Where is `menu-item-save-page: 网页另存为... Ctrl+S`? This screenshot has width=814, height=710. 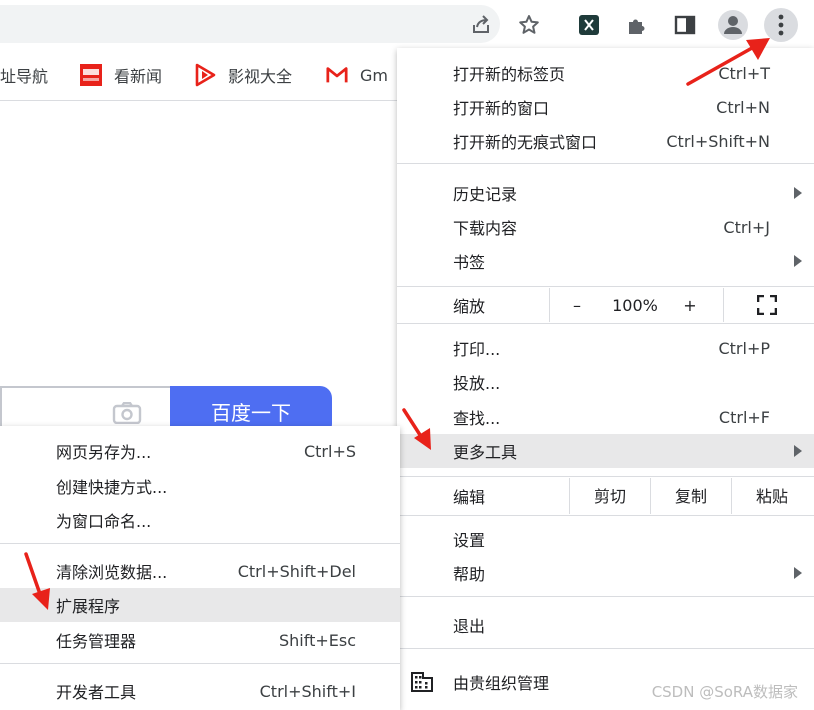 menu-item-save-page: 网页另存为... Ctrl+S is located at coordinates (200, 451).